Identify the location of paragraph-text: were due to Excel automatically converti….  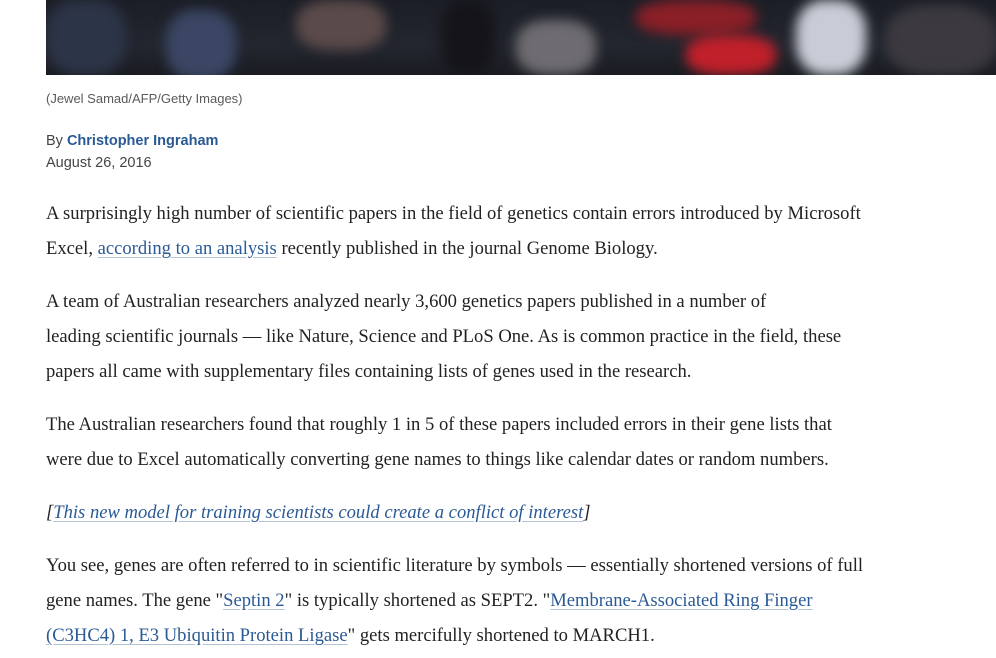
(437, 459).